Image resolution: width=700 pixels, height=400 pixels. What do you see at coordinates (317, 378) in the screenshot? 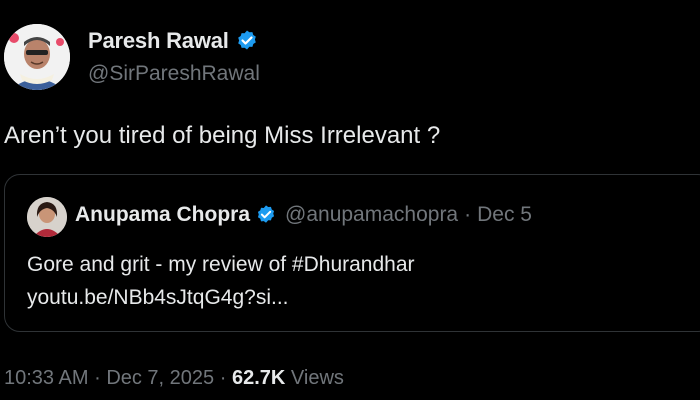
I see `views-label: Views` at bounding box center [317, 378].